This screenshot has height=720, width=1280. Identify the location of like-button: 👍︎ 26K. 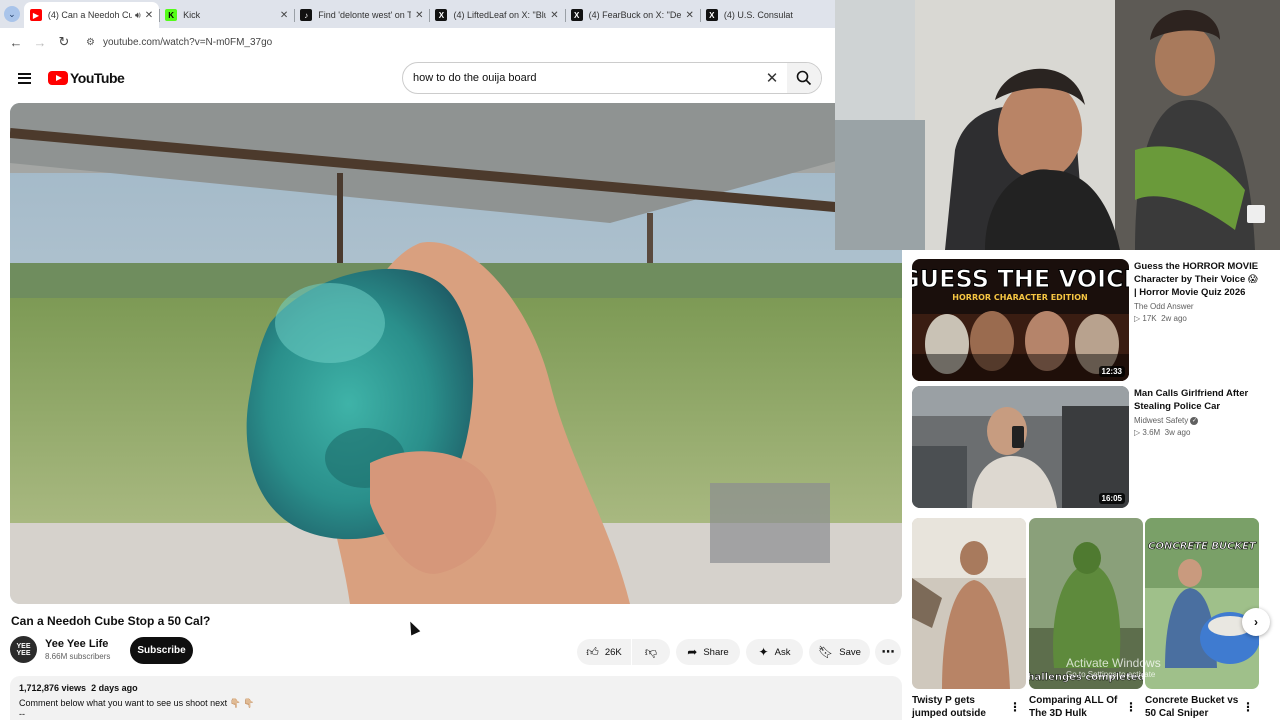
(604, 652).